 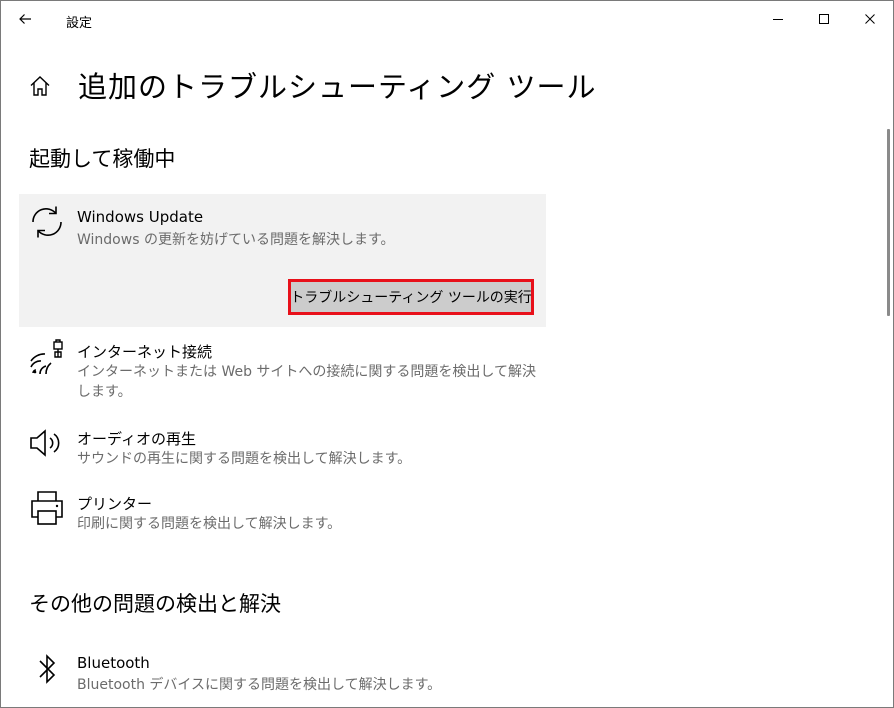 I want to click on window-title: 設定, so click(x=79, y=23).